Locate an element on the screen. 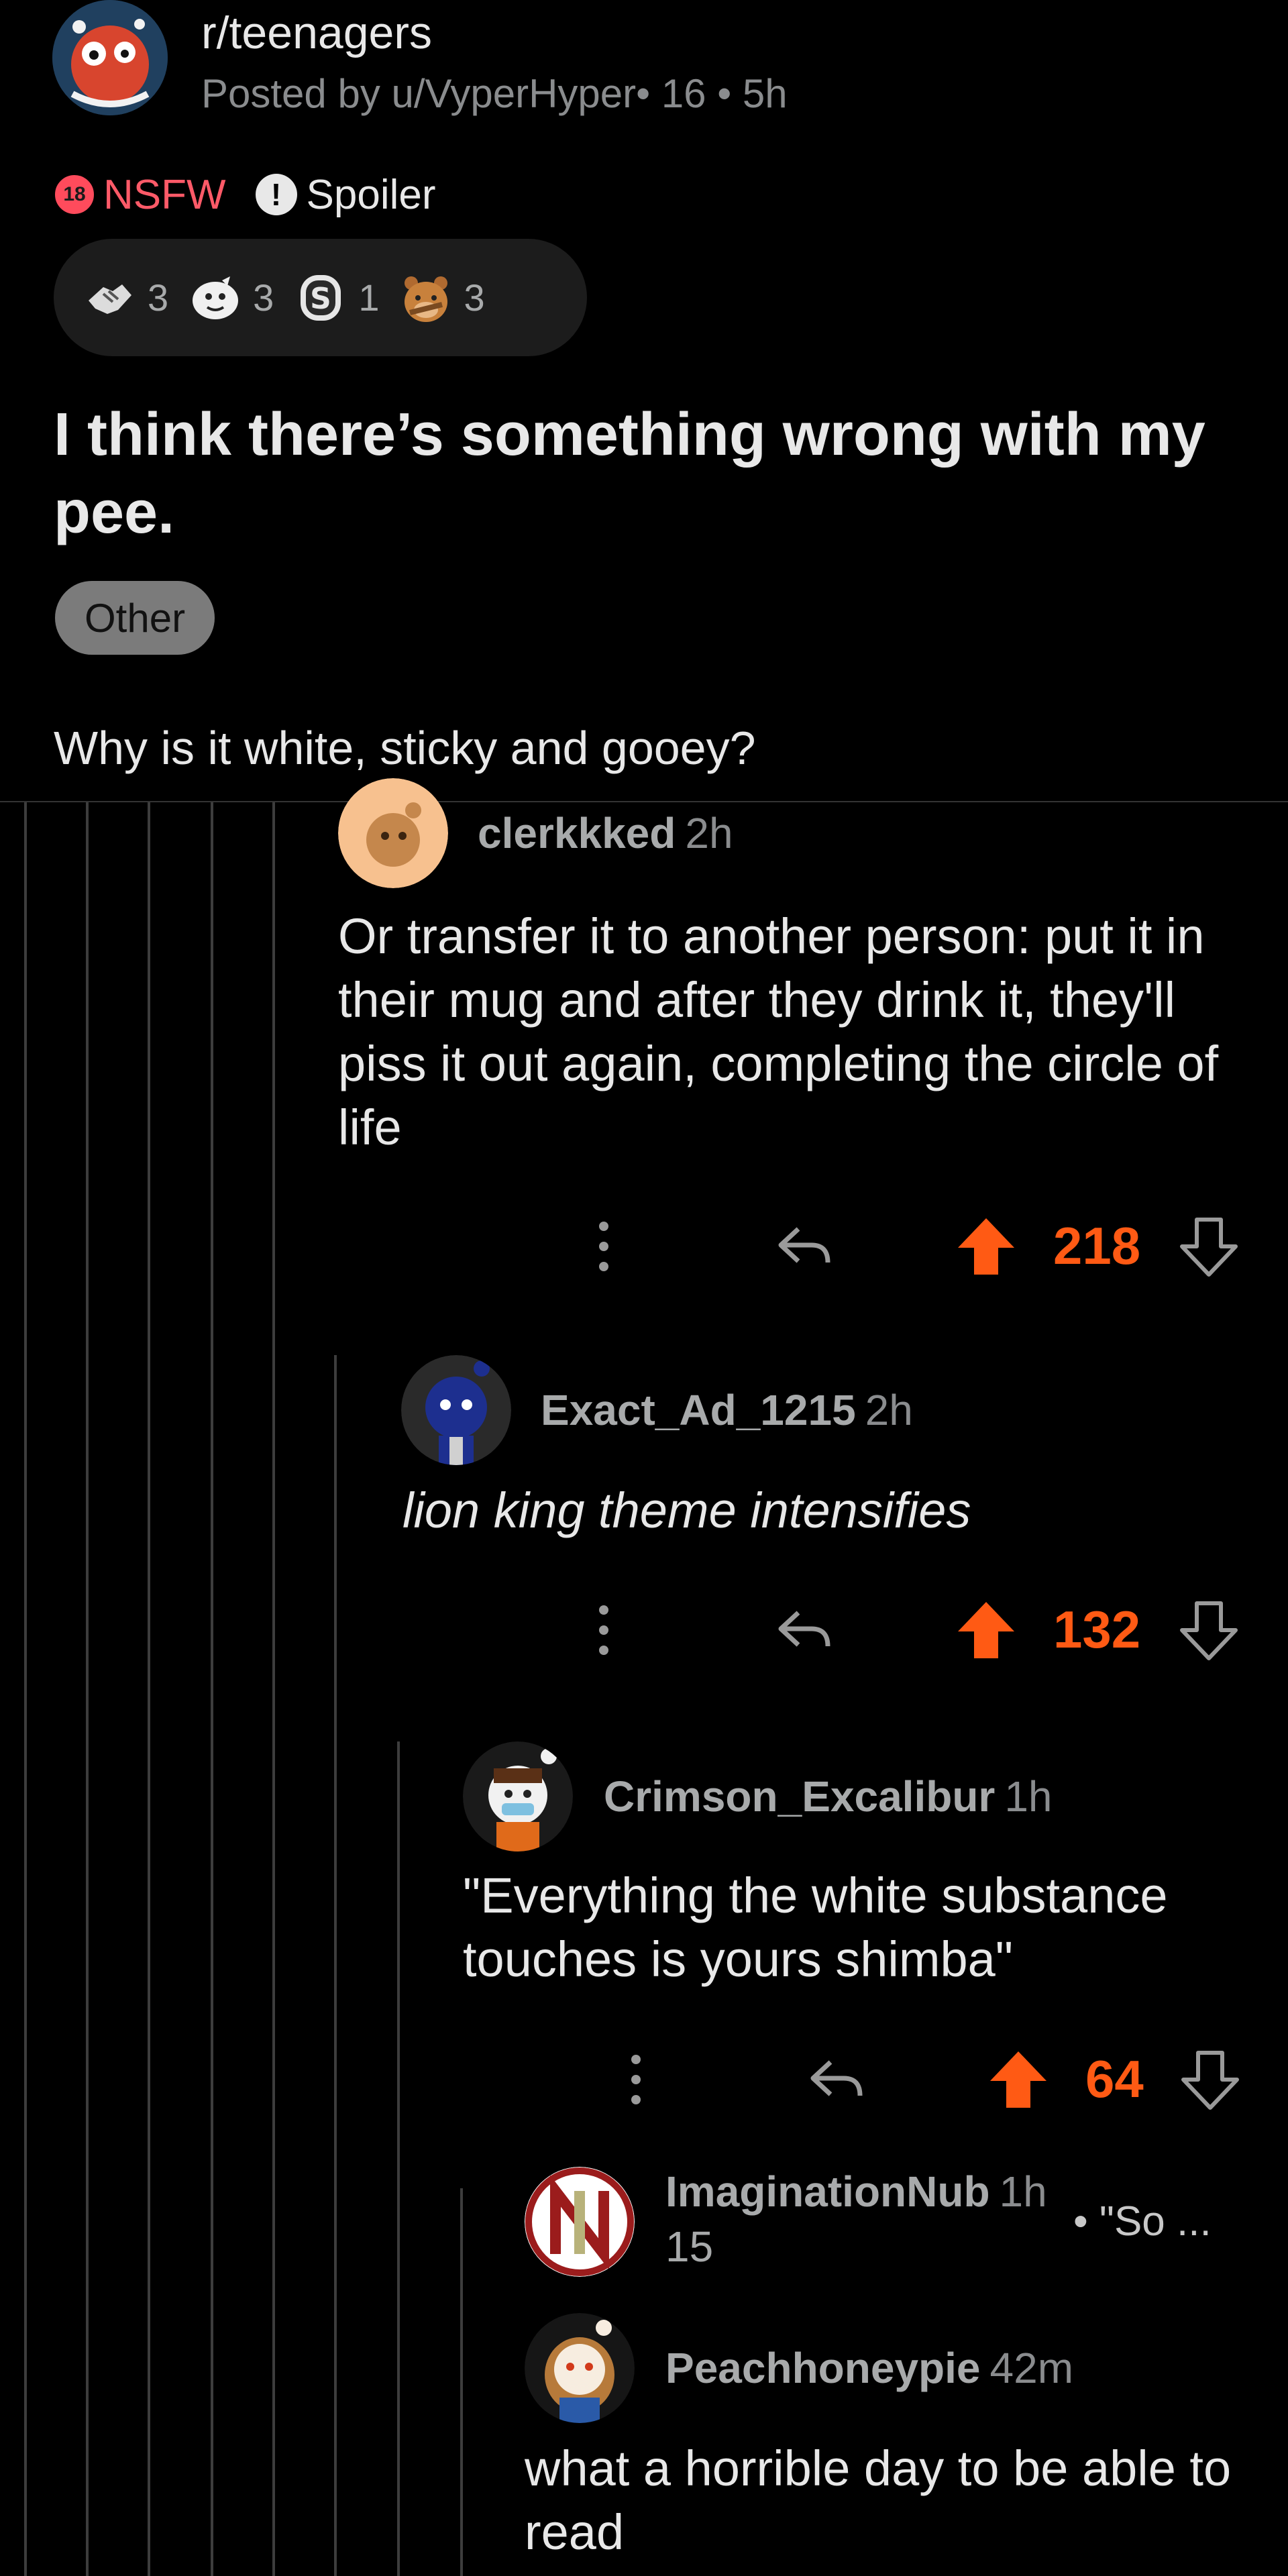  awards-bar: 3 3 S 1 3 is located at coordinates (320, 297).